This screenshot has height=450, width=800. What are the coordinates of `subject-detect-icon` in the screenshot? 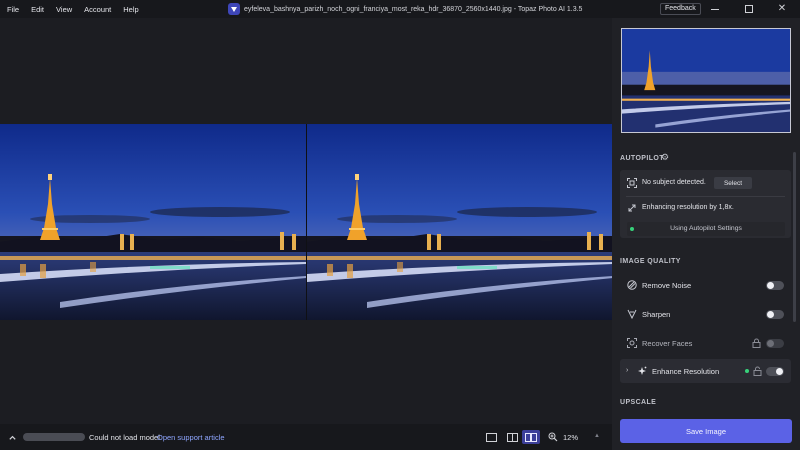 It's located at (632, 183).